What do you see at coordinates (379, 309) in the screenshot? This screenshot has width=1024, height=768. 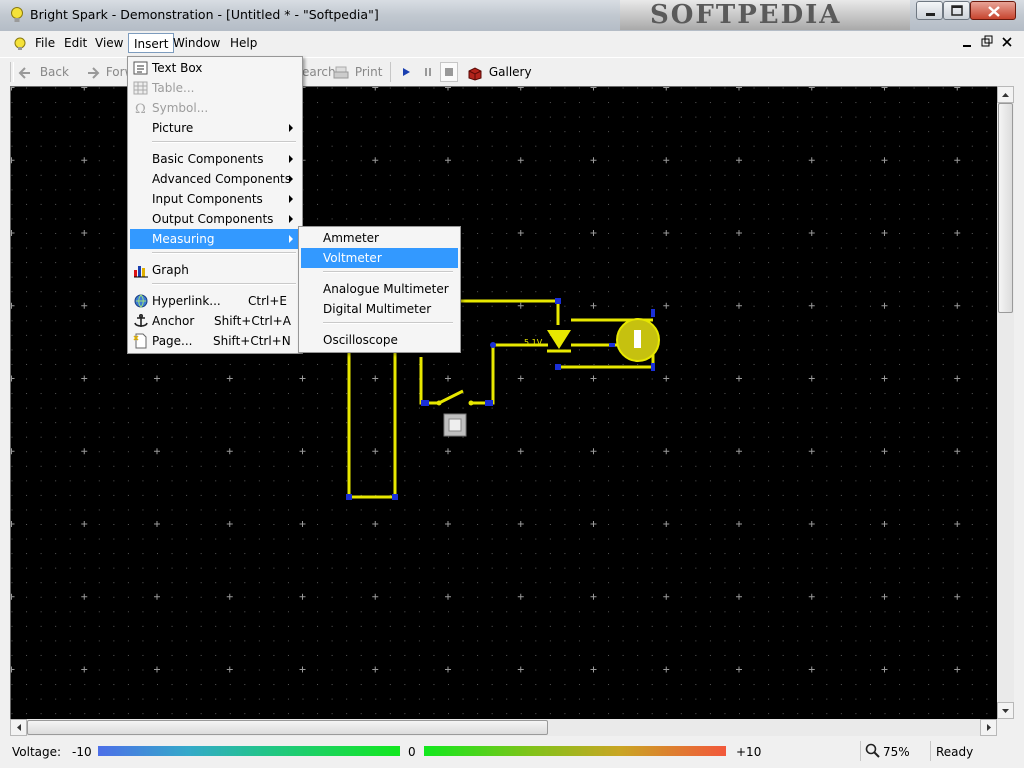 I see `menu-item-digital-multimeter: Digital Multimeter` at bounding box center [379, 309].